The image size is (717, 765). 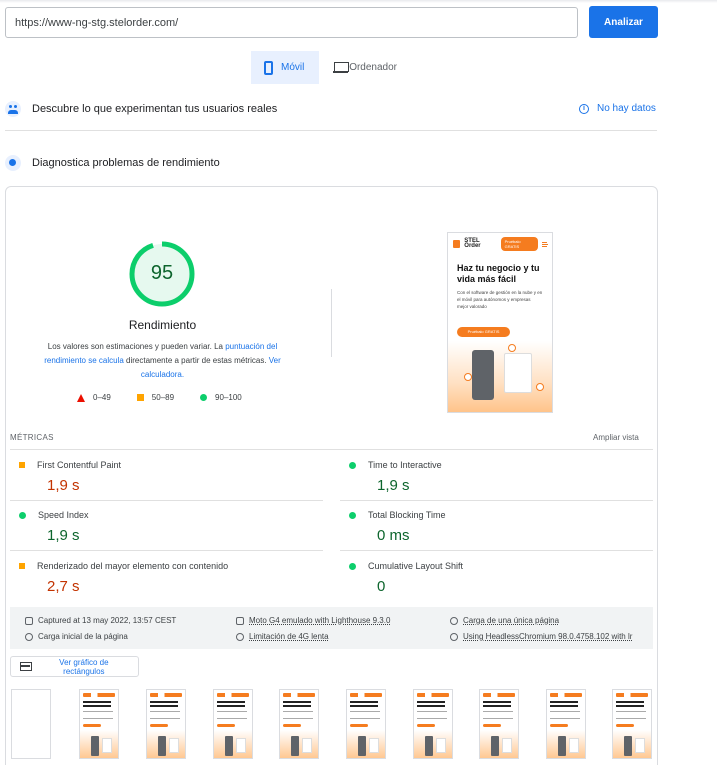 What do you see at coordinates (204, 397) in the screenshot?
I see `circle-icon` at bounding box center [204, 397].